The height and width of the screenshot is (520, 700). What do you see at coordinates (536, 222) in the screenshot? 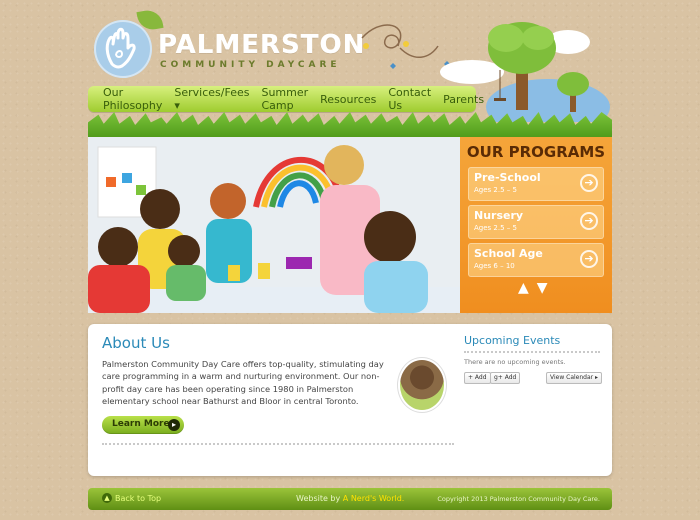
I see `program-item-nursery: Nursery Ages 2.5 – 5 ➔` at bounding box center [536, 222].